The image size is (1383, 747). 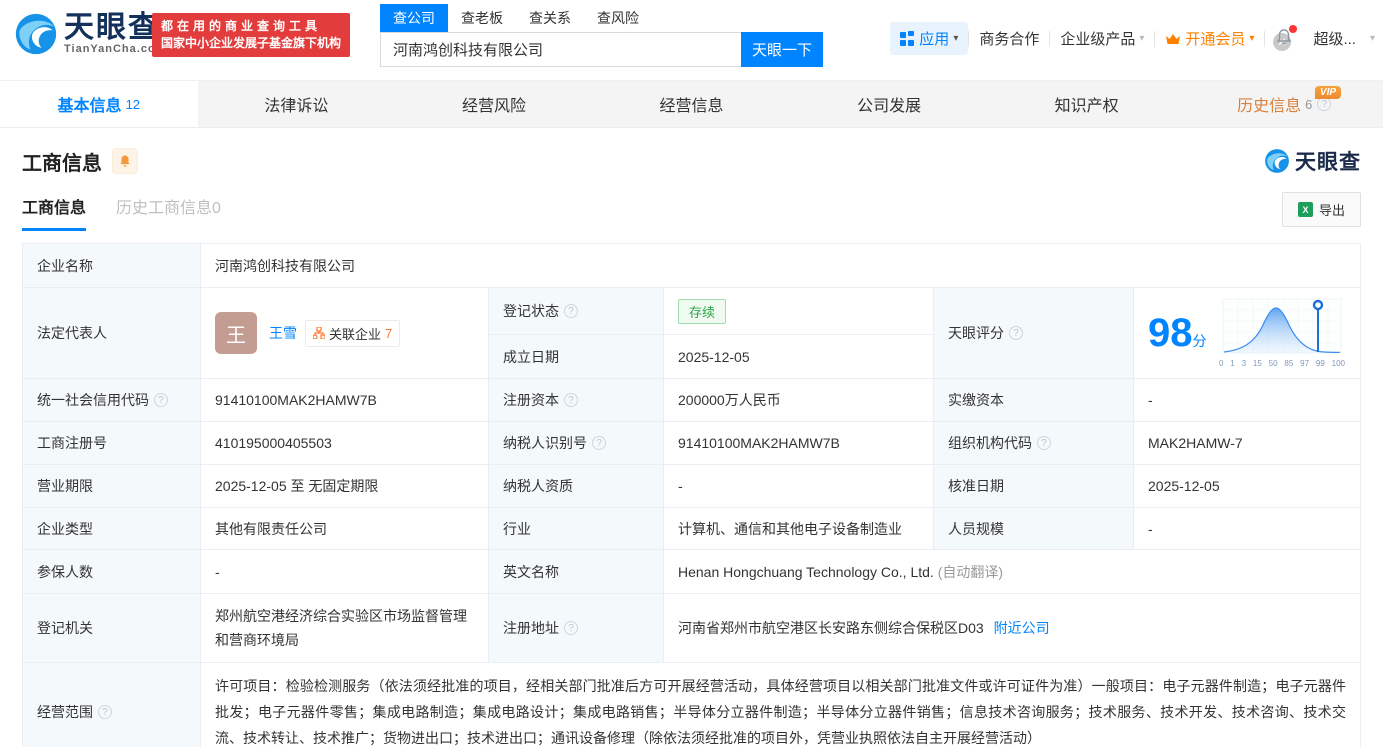 What do you see at coordinates (111, 528) in the screenshot?
I see `company-type-label: 企业类型` at bounding box center [111, 528].